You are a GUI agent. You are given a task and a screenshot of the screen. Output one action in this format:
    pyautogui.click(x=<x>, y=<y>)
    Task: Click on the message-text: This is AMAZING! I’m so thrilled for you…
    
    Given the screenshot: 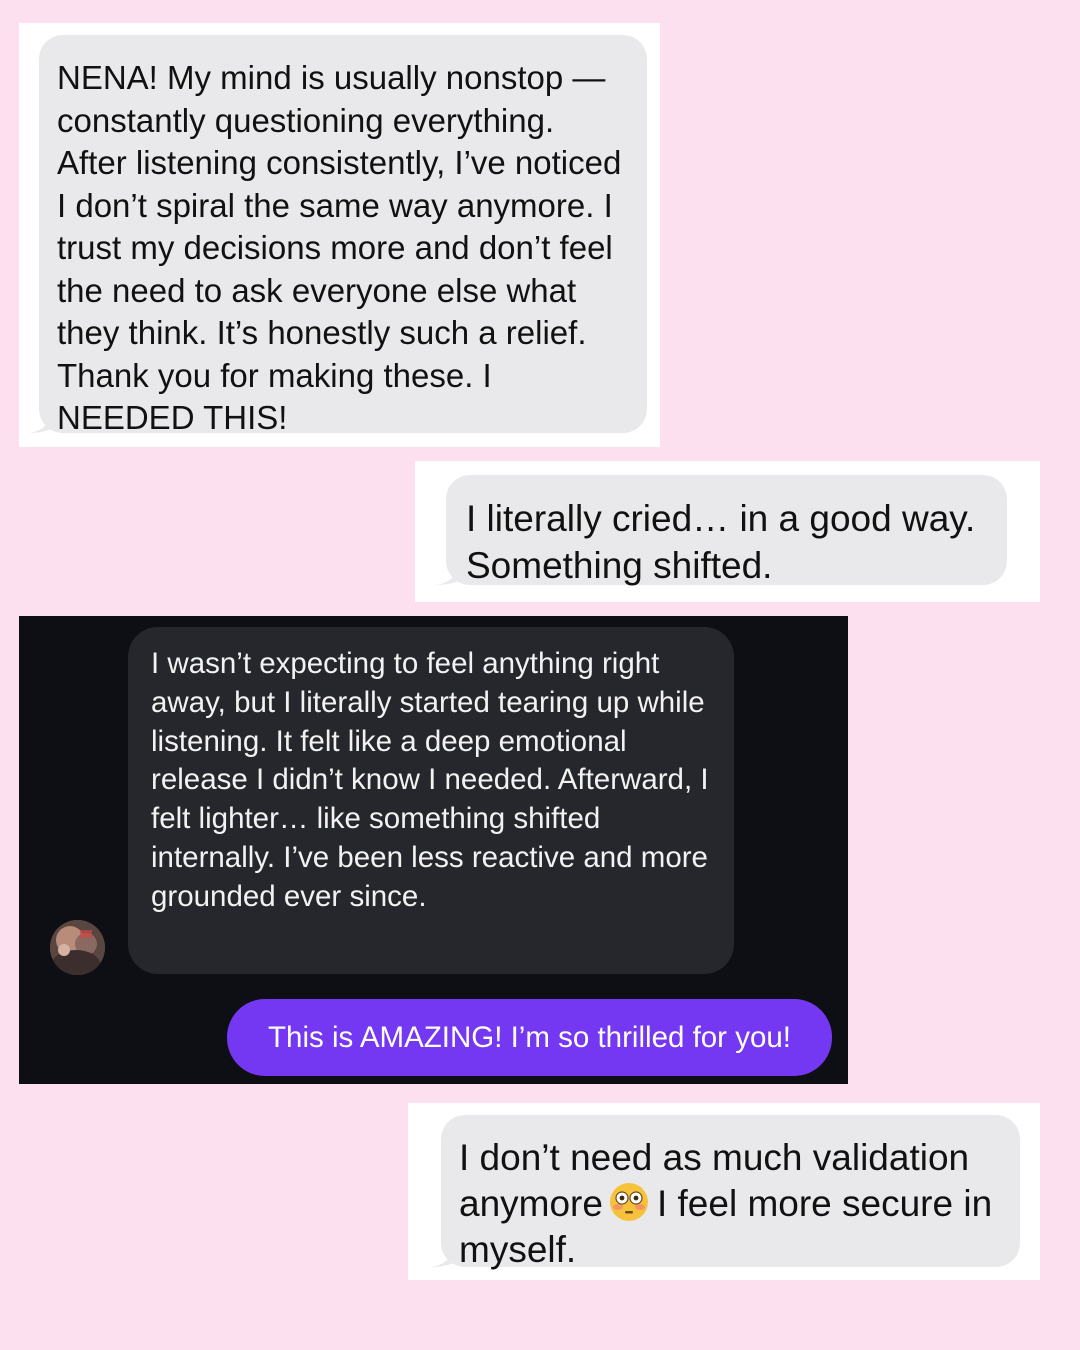 What is the action you would take?
    pyautogui.click(x=529, y=1037)
    